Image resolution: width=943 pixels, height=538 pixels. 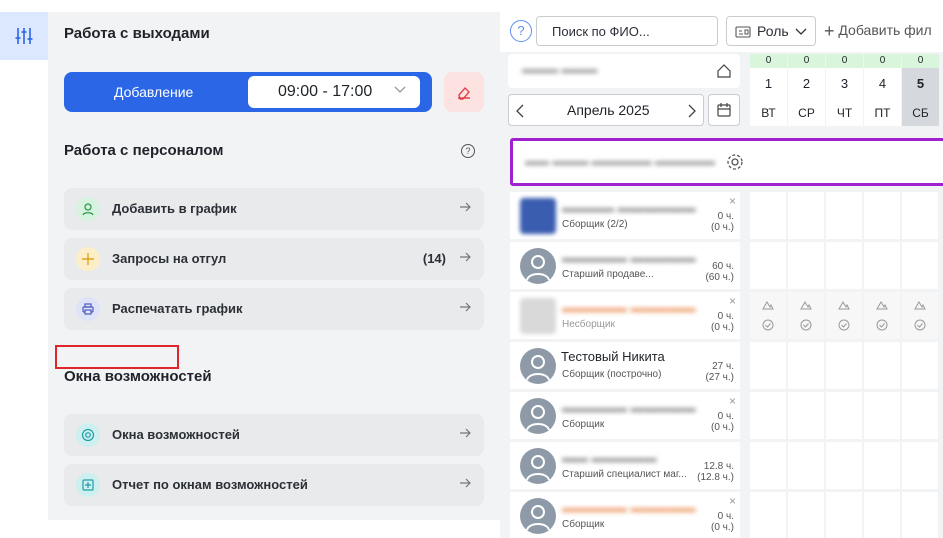 What do you see at coordinates (806, 325) in the screenshot?
I see `check-circle-icon` at bounding box center [806, 325].